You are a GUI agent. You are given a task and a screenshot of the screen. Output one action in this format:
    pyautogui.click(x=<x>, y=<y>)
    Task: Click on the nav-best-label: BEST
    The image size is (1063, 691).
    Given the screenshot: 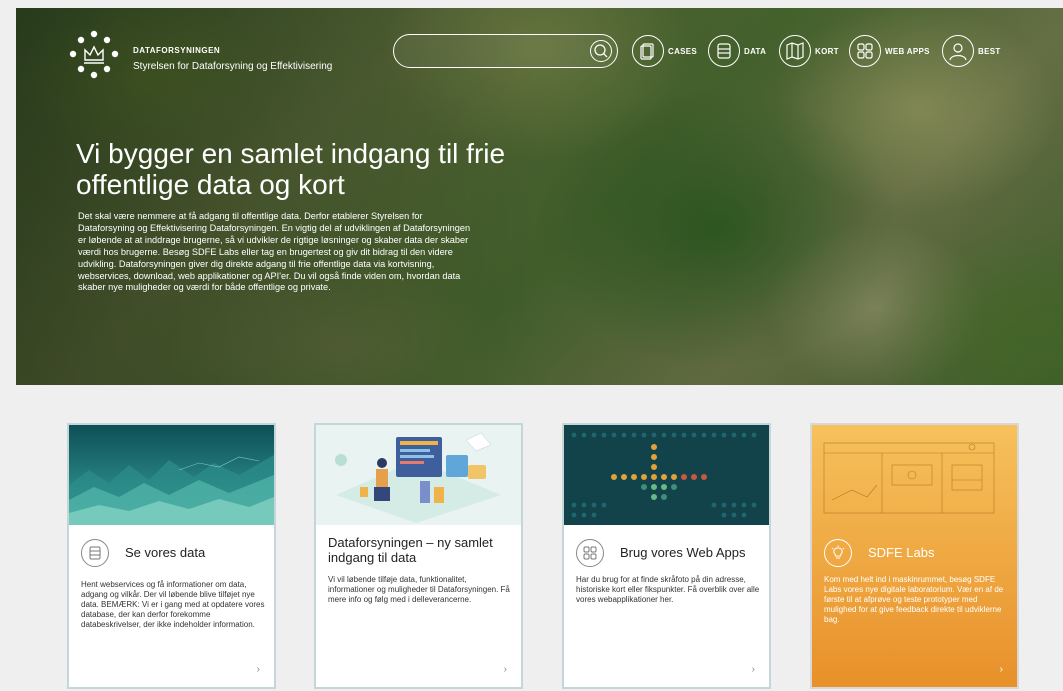 What is the action you would take?
    pyautogui.click(x=989, y=51)
    